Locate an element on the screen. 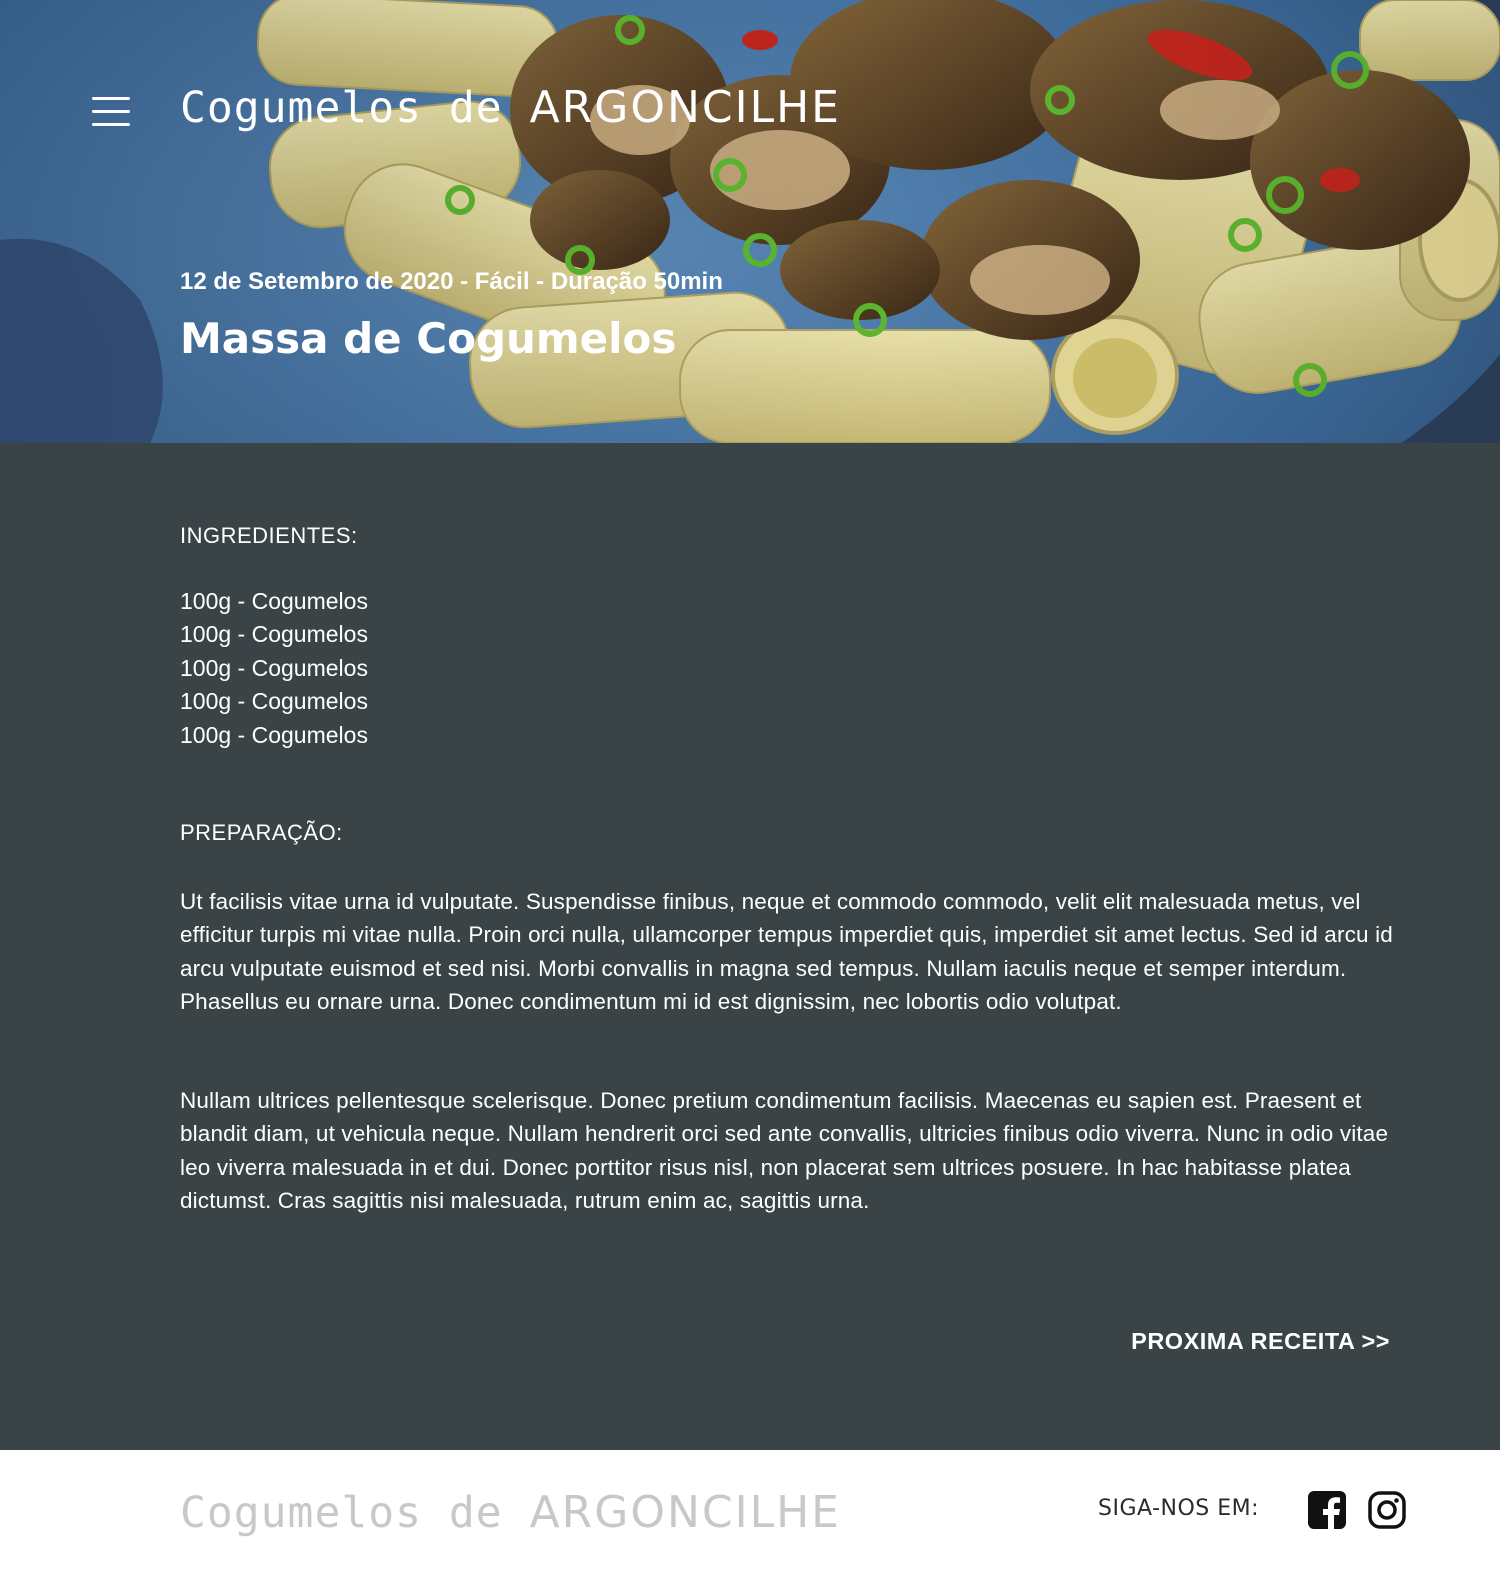 Image resolution: width=1500 pixels, height=1585 pixels. hamburger-menu-icon is located at coordinates (111, 113).